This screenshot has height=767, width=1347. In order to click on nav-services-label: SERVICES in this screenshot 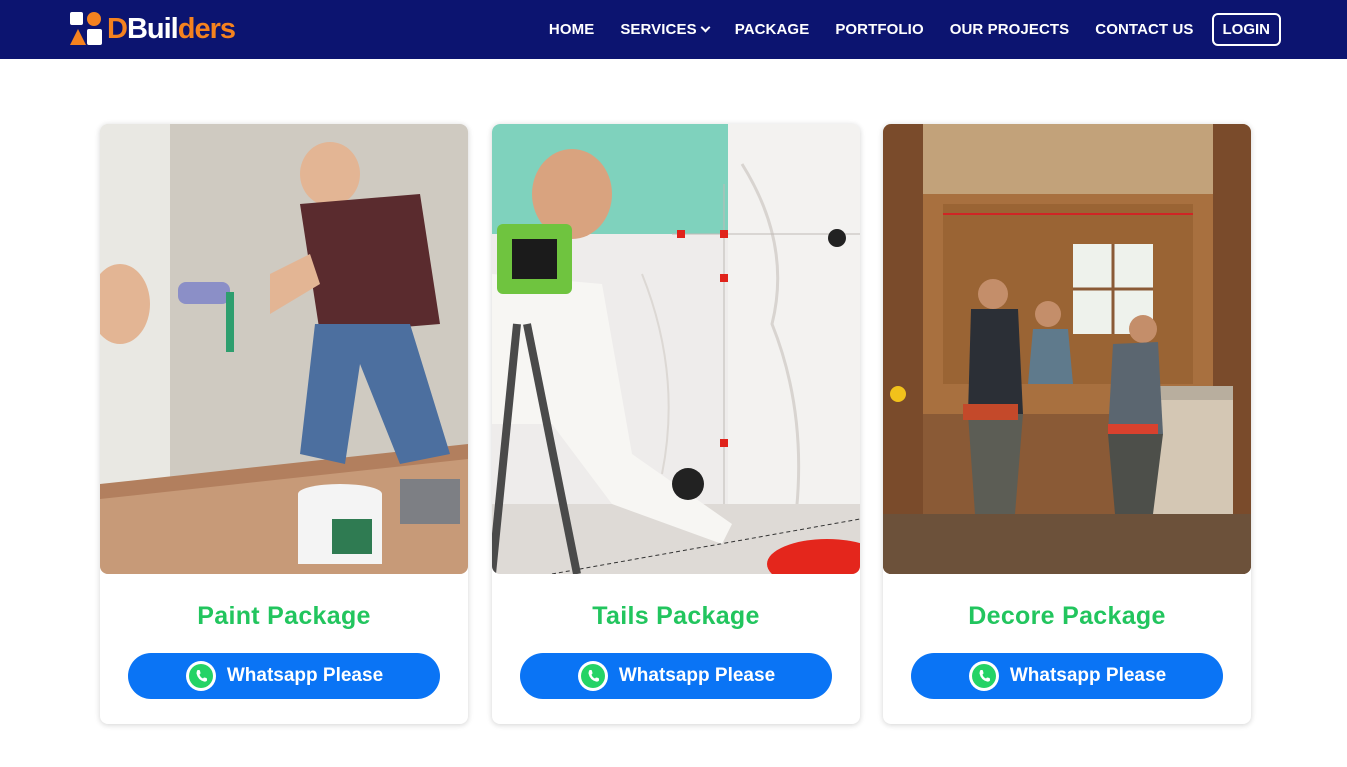, I will do `click(658, 29)`.